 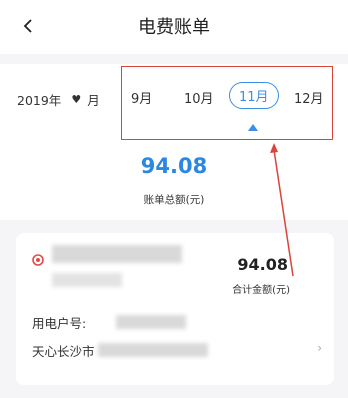 I want to click on header: 电费账单, so click(x=174, y=27).